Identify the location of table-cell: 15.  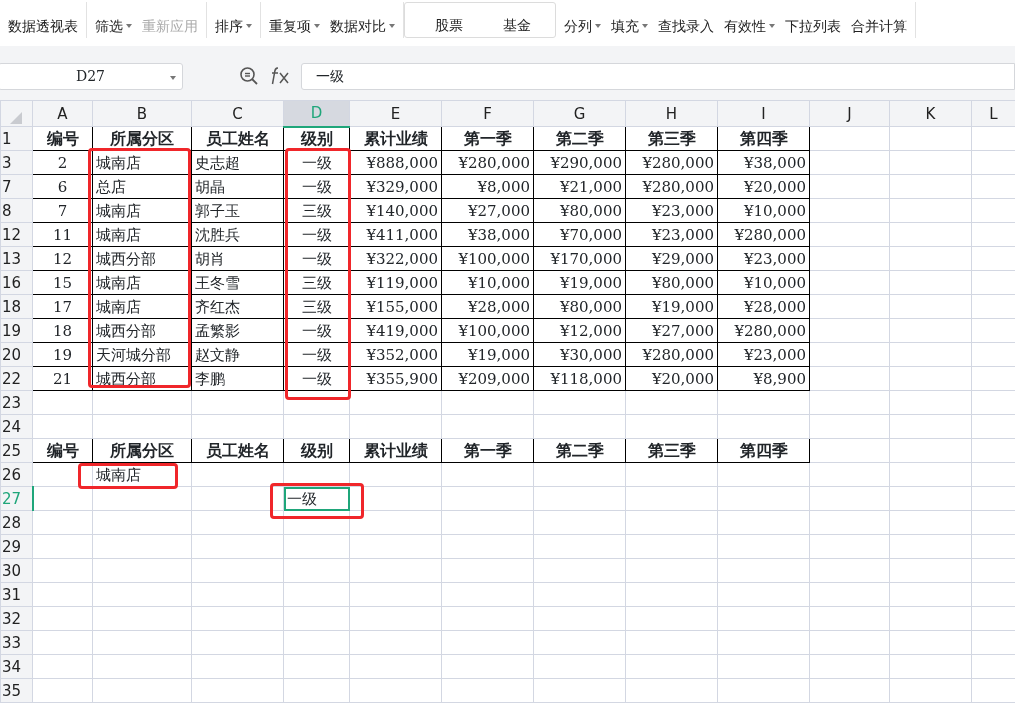
(62, 282).